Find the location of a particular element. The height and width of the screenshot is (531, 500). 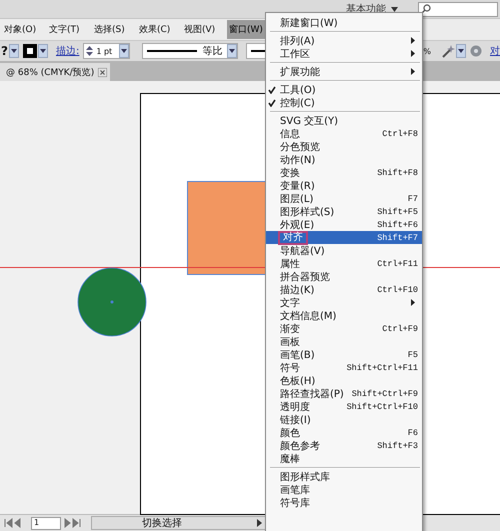

menu-bar-item: 文字(T) is located at coordinates (68, 29).